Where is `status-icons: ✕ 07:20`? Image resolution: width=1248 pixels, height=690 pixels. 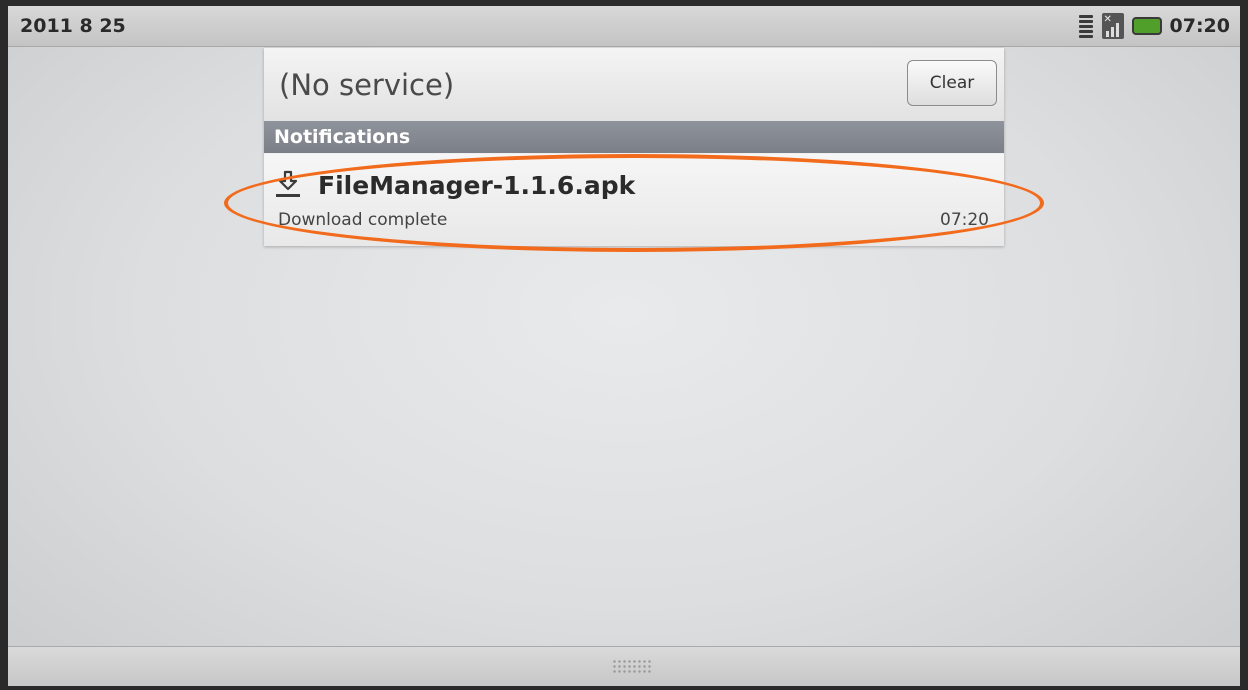 status-icons: ✕ 07:20 is located at coordinates (1154, 26).